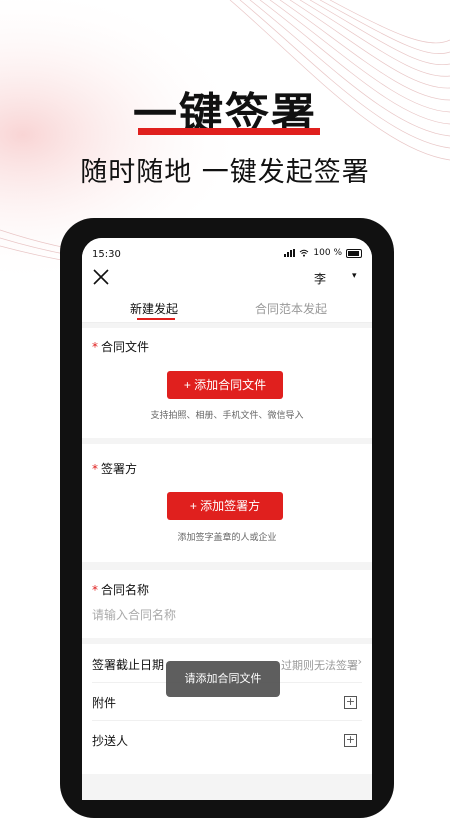 The height and width of the screenshot is (818, 450). Describe the element at coordinates (227, 416) in the screenshot. I see `contract-file-hint: 支持拍照、相册、手机文件、微信导入` at that location.